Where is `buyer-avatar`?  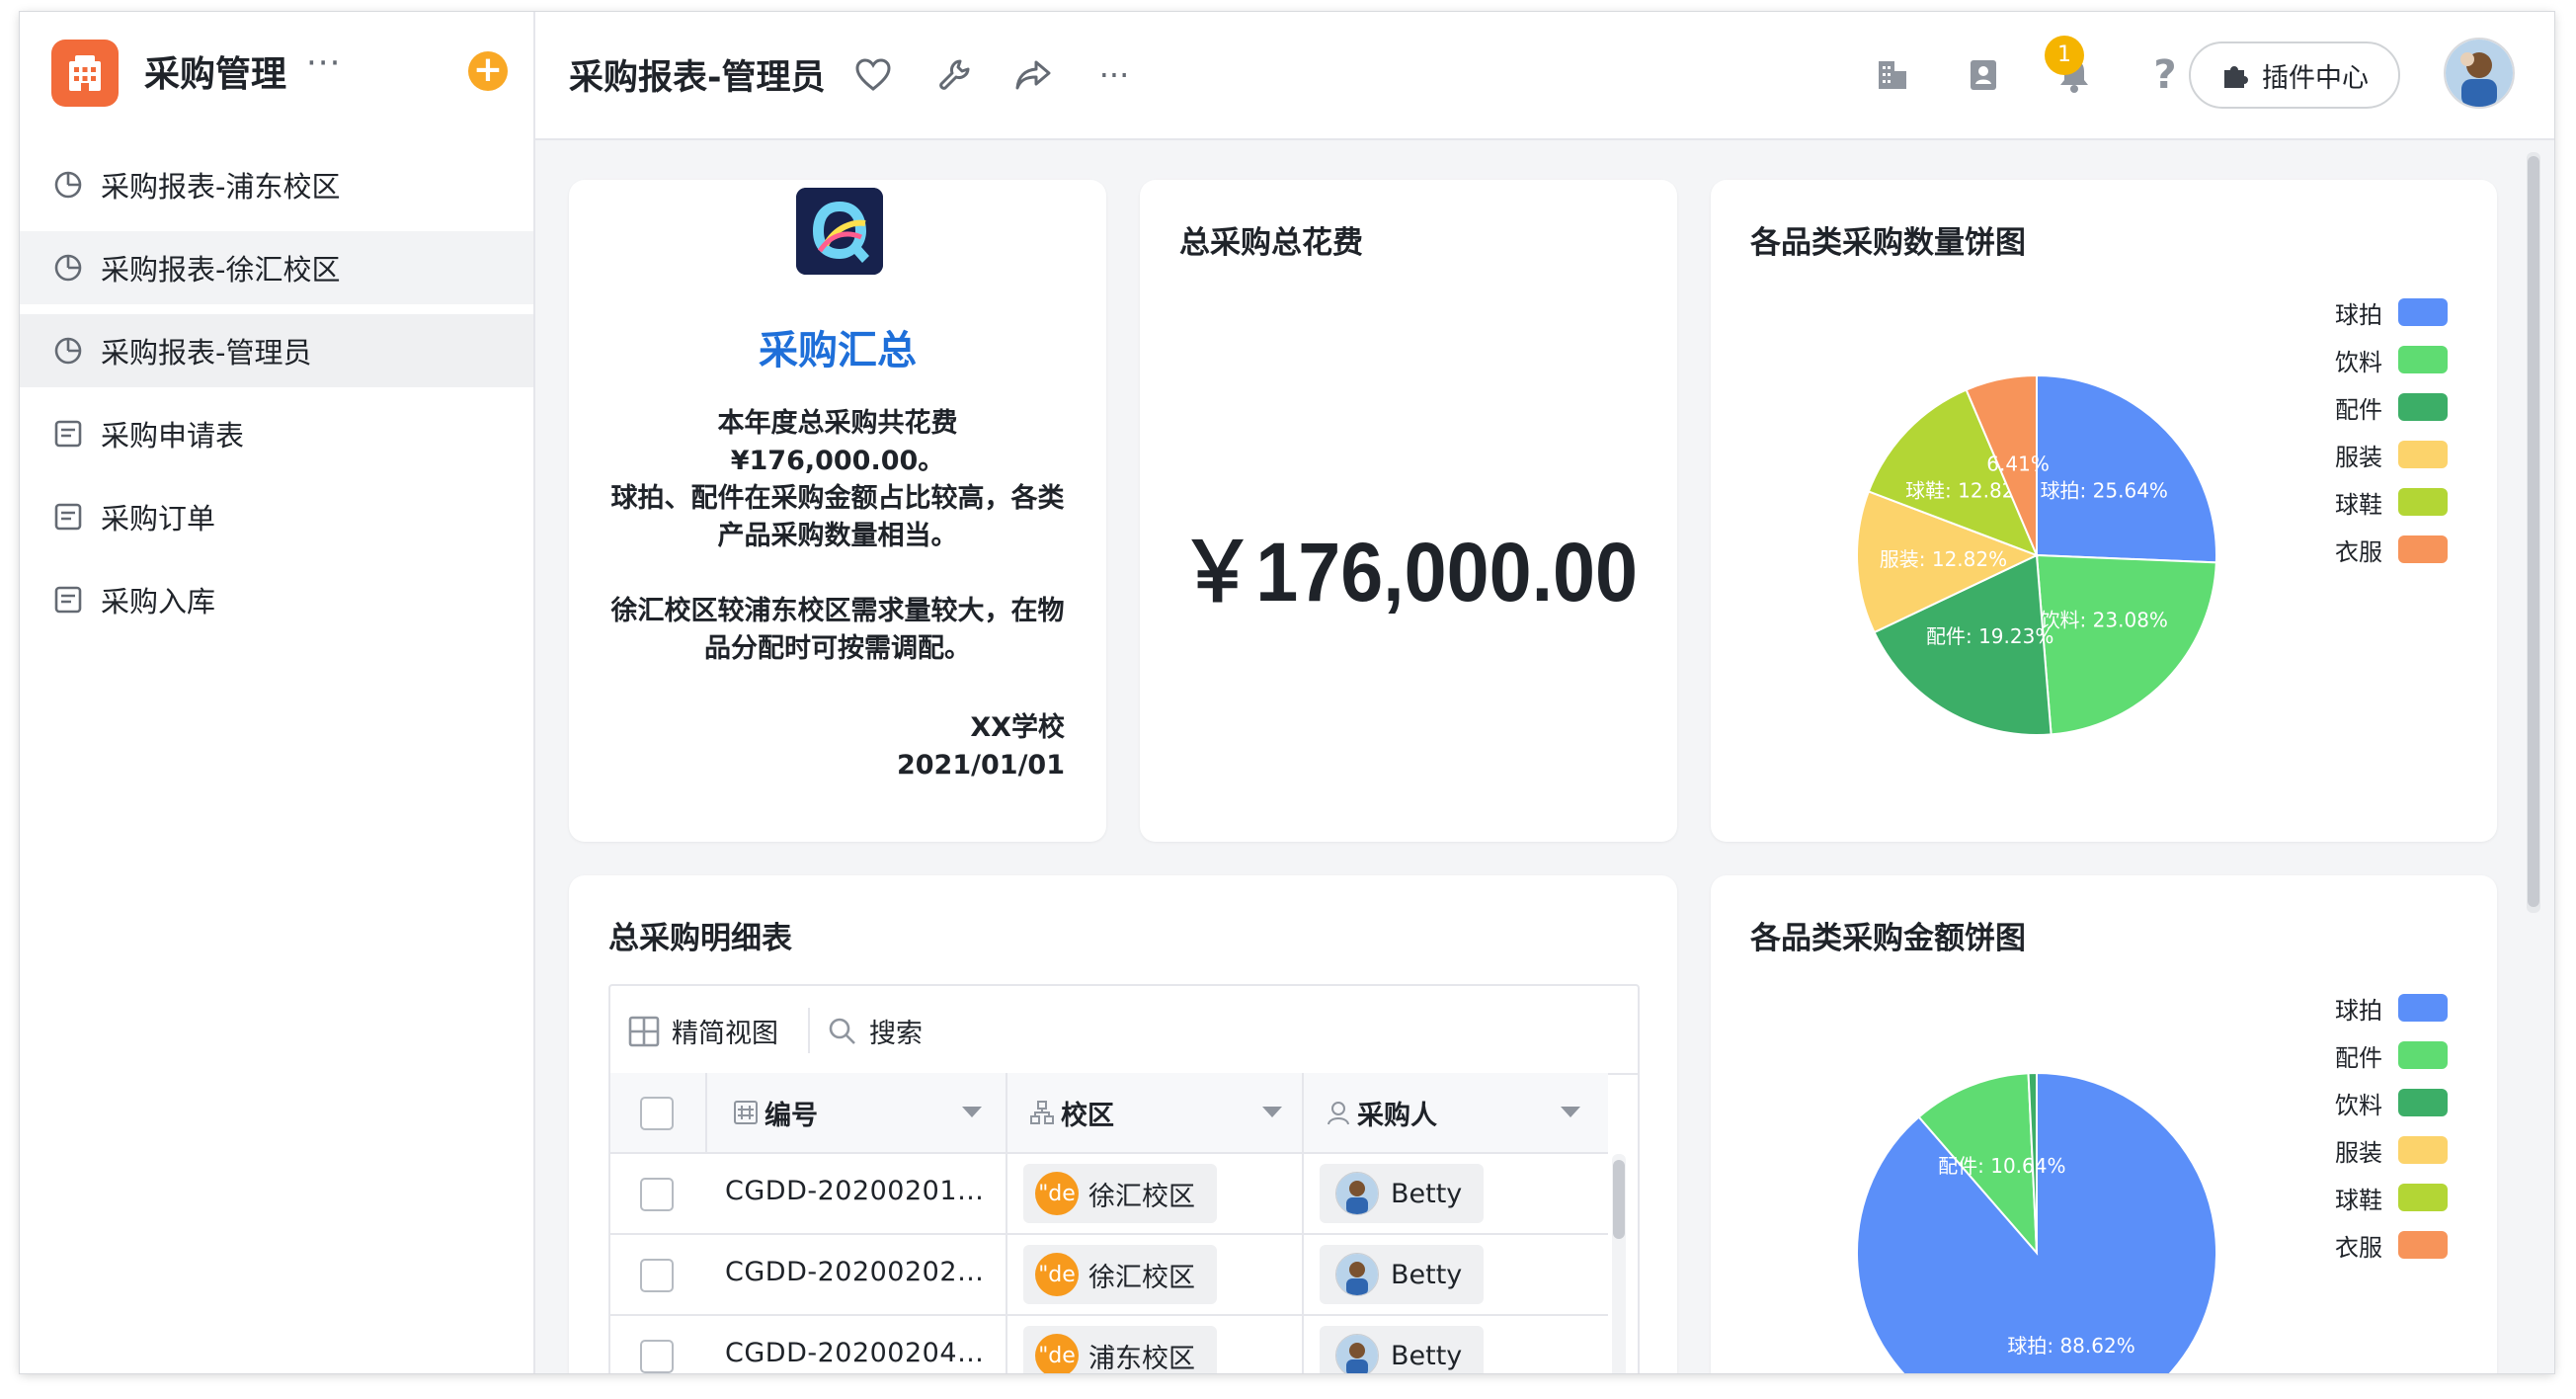 buyer-avatar is located at coordinates (1357, 1193).